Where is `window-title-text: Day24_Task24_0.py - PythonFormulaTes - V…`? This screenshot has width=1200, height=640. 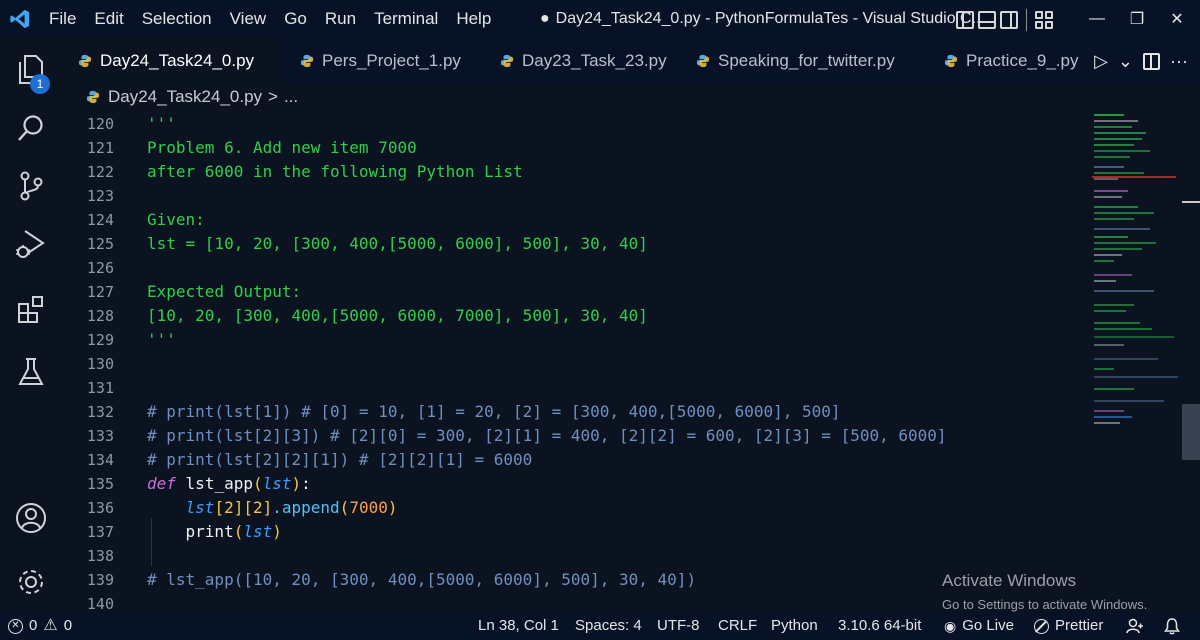
window-title-text: Day24_Task24_0.py - PythonFormulaTes - V… is located at coordinates (770, 18).